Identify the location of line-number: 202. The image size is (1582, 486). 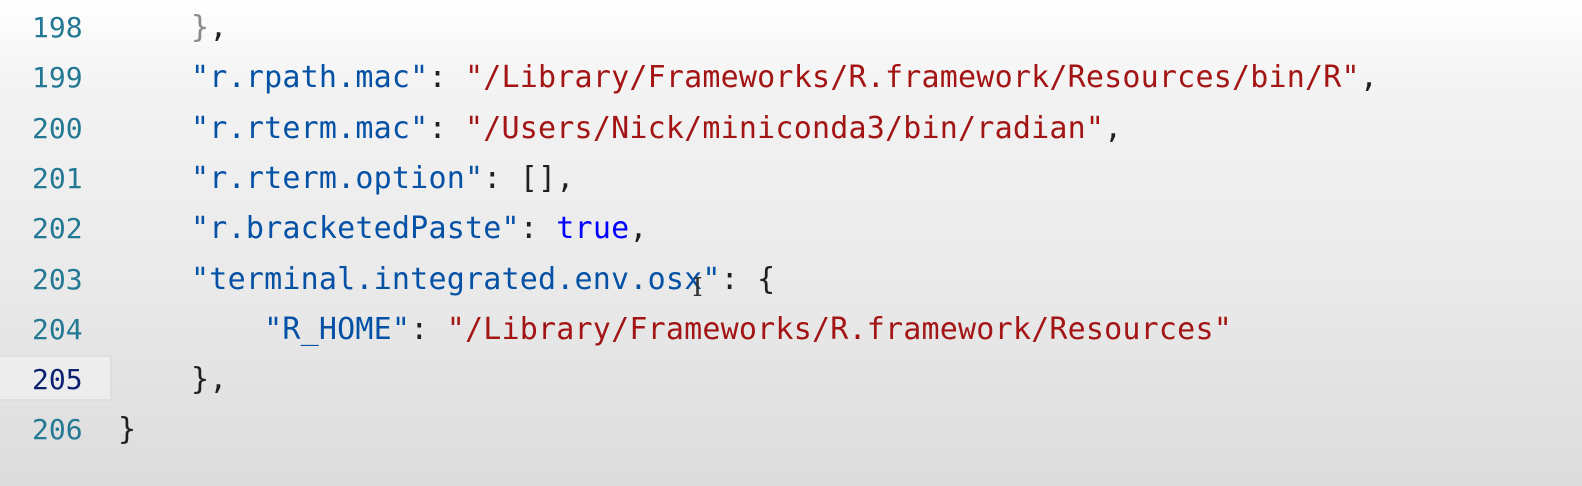
(57, 229).